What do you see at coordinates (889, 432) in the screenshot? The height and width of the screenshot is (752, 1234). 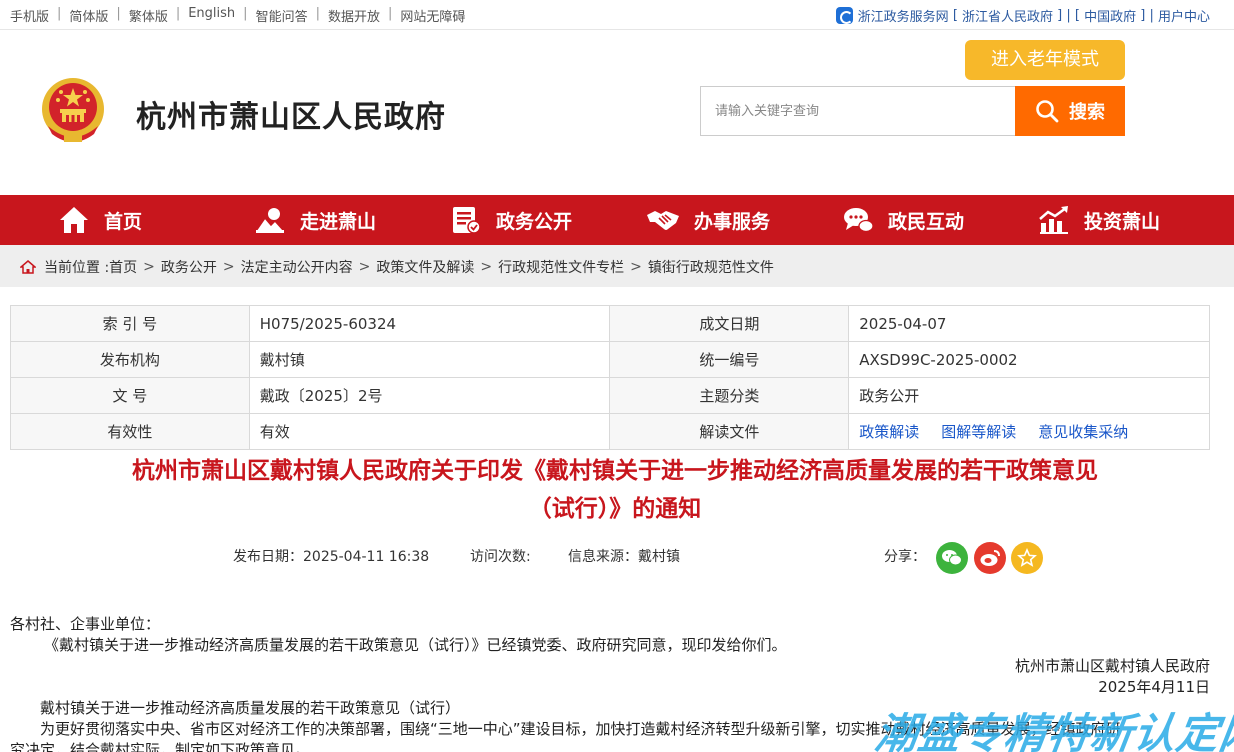 I see `policy-interpretation-link: 政策解读` at bounding box center [889, 432].